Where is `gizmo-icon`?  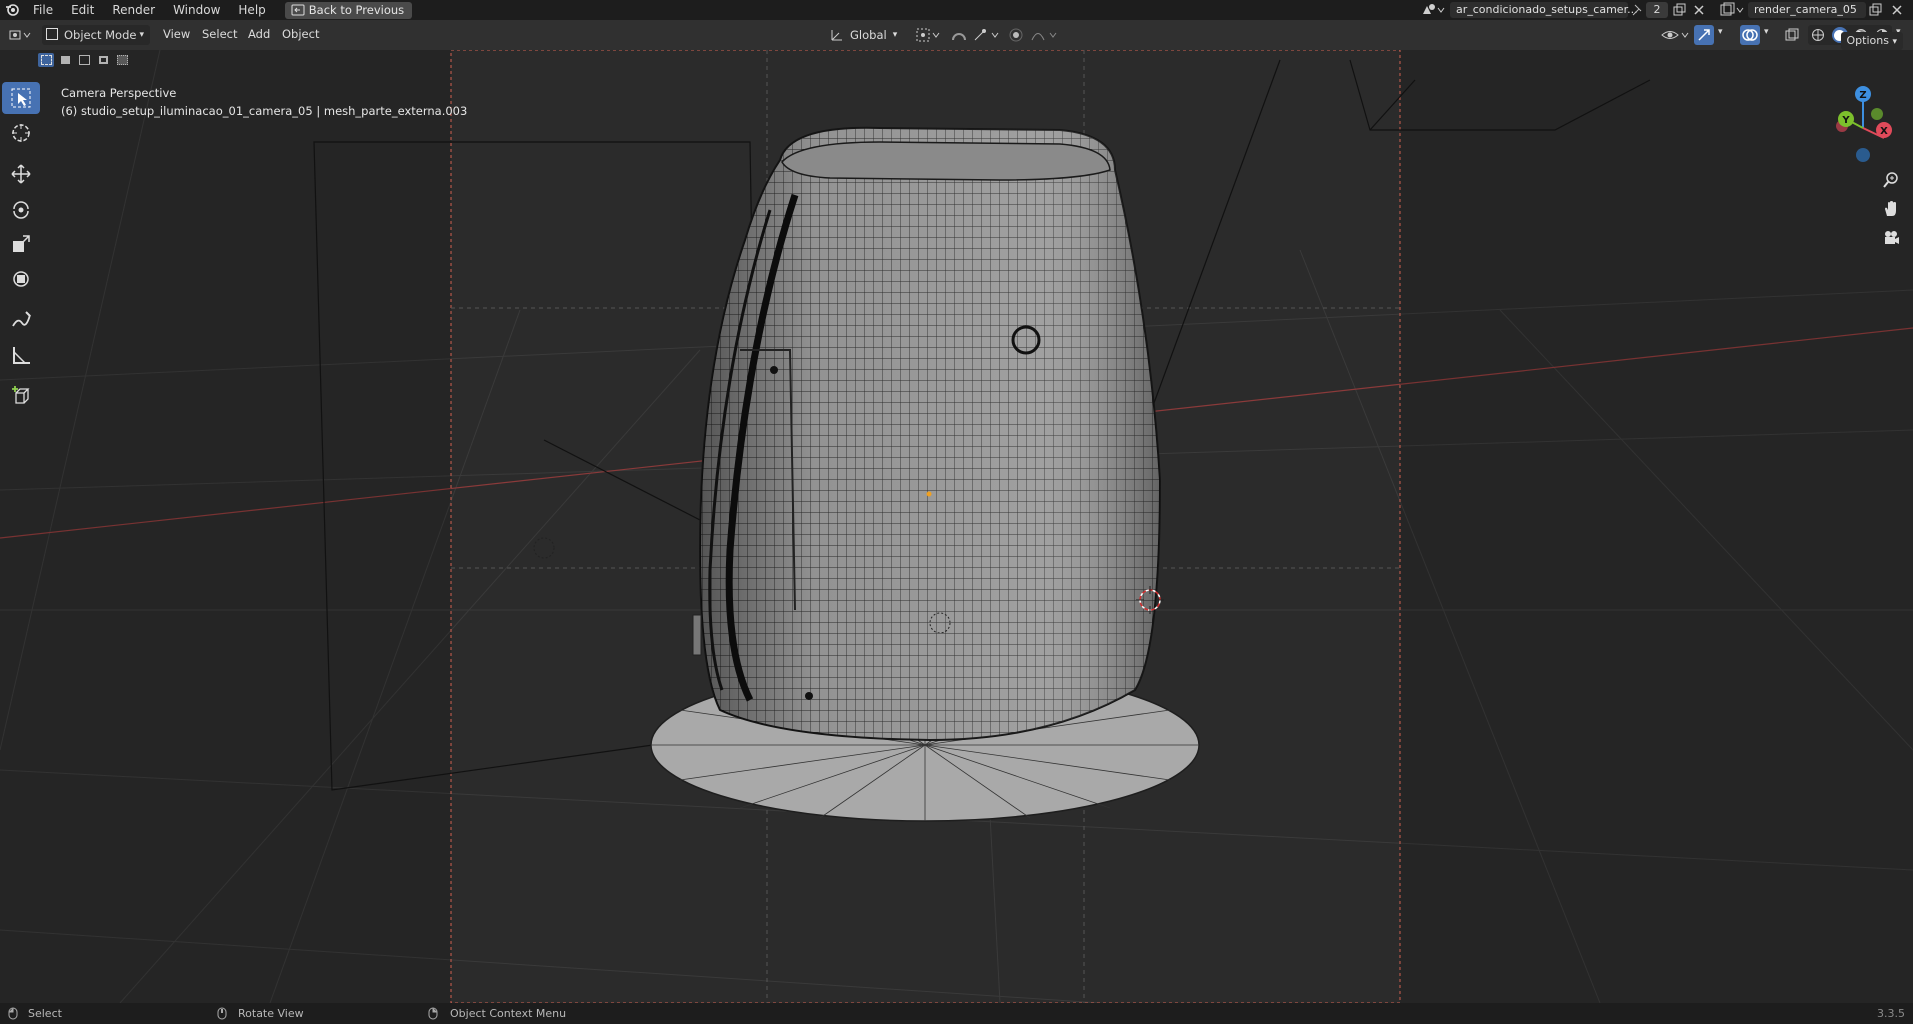 gizmo-icon is located at coordinates (1704, 35).